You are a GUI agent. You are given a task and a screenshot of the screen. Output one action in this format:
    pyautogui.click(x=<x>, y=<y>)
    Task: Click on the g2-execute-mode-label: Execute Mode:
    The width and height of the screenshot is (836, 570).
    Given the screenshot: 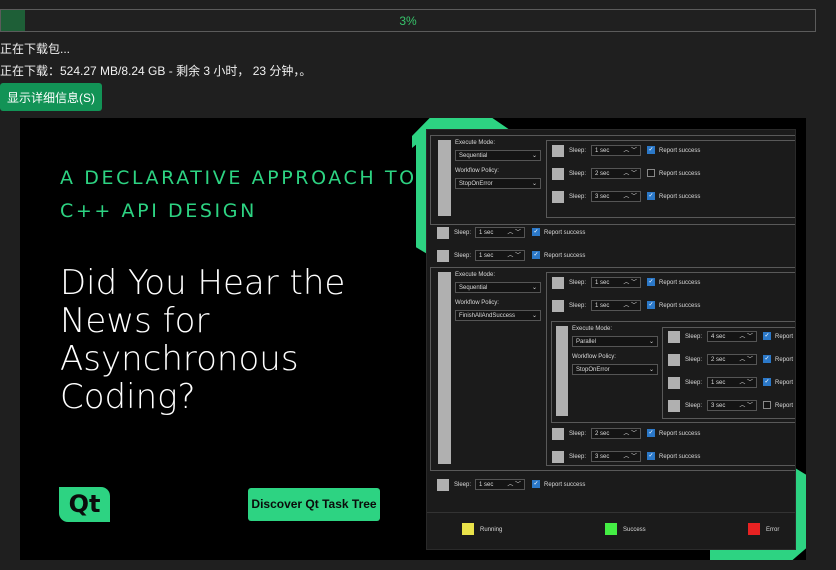 What is the action you would take?
    pyautogui.click(x=475, y=275)
    